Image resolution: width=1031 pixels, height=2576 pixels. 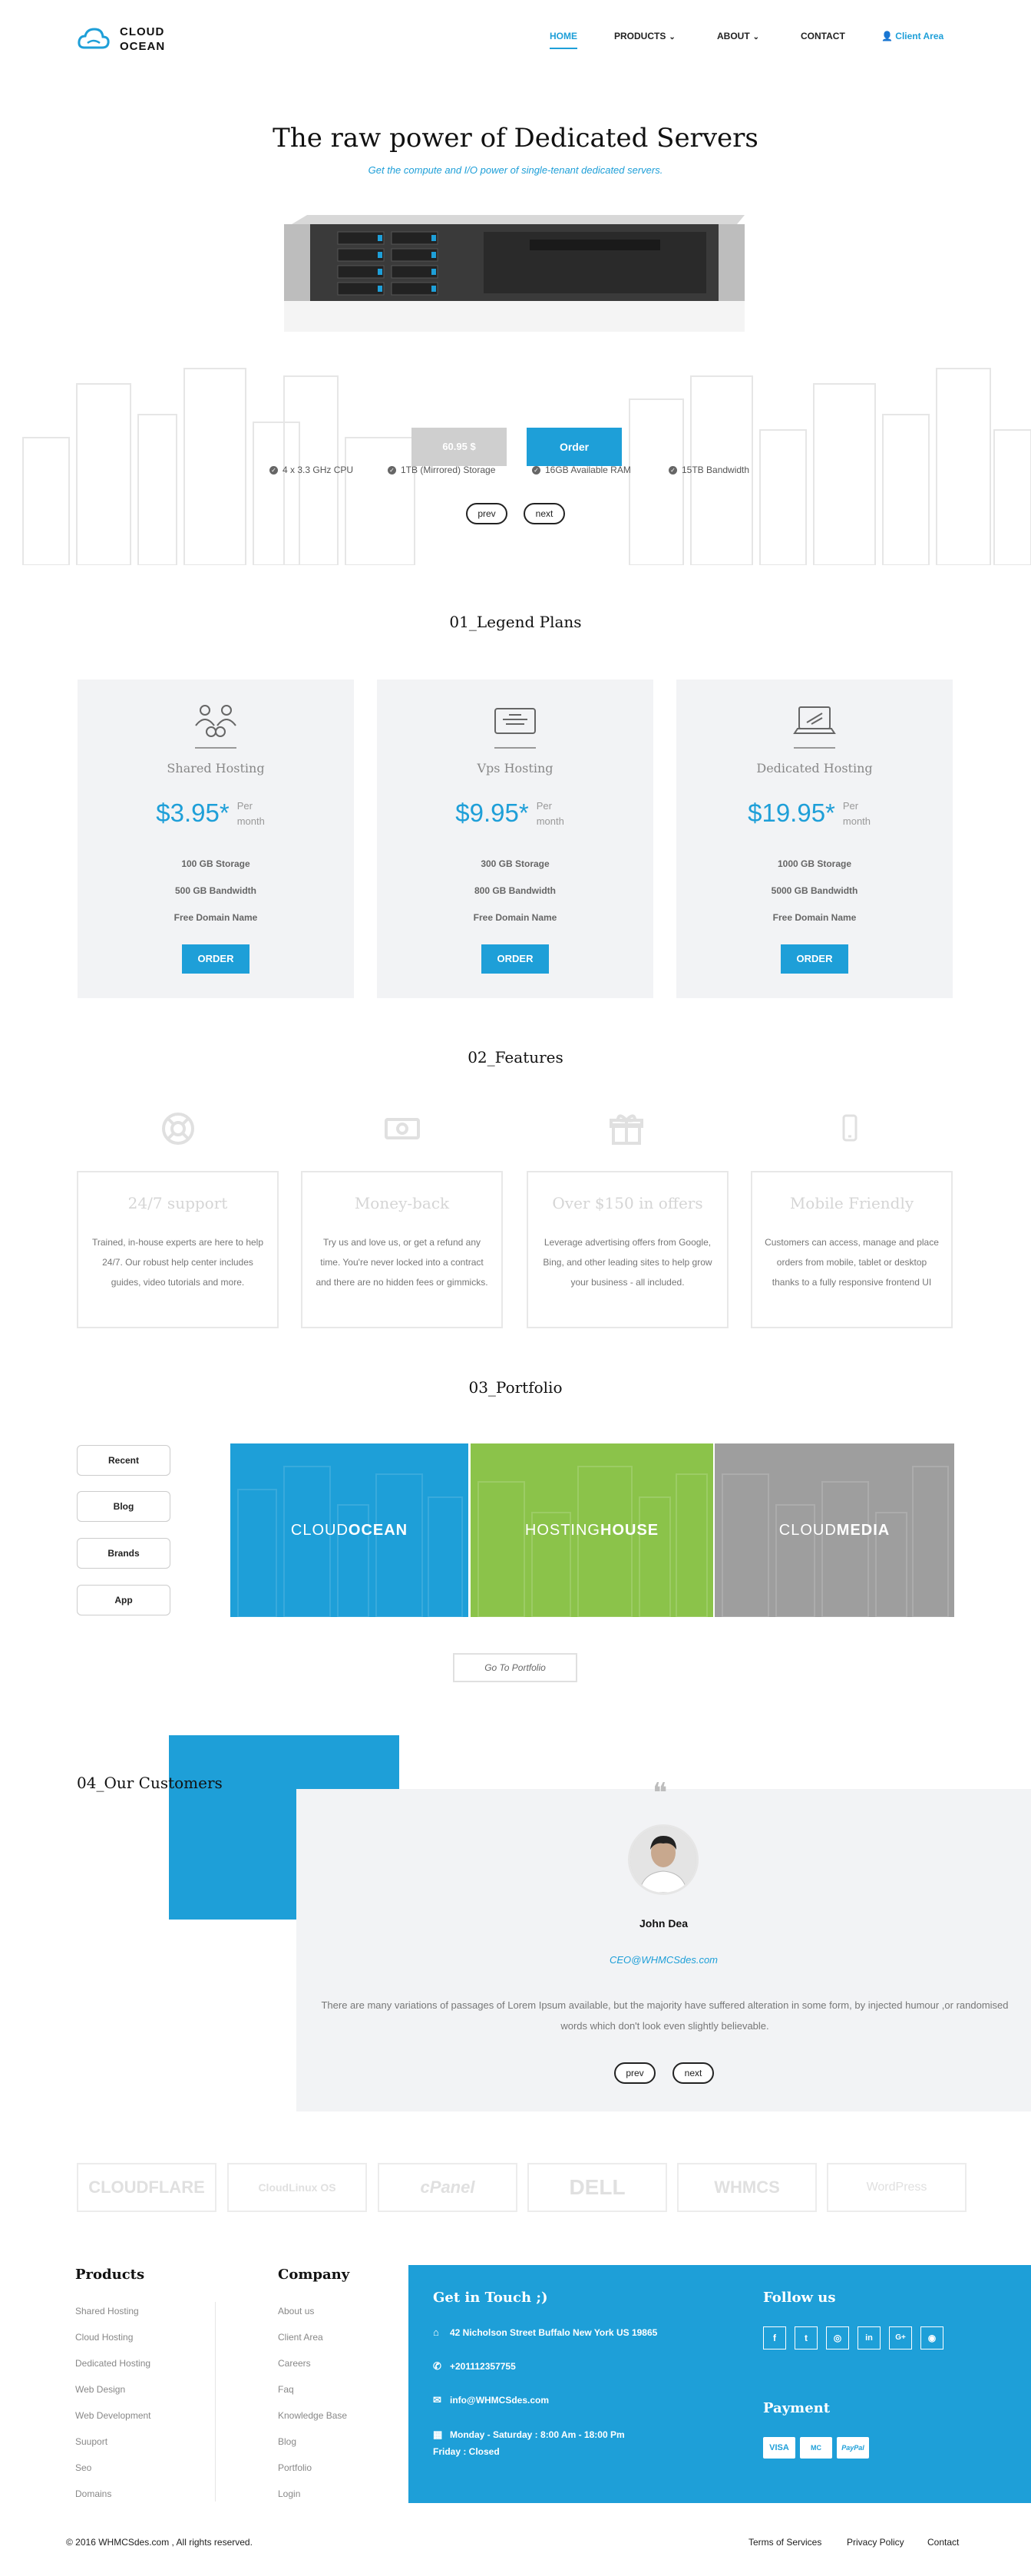 What do you see at coordinates (297, 2187) in the screenshot?
I see `partner-logo-cloudlinux: CloudLinux OS` at bounding box center [297, 2187].